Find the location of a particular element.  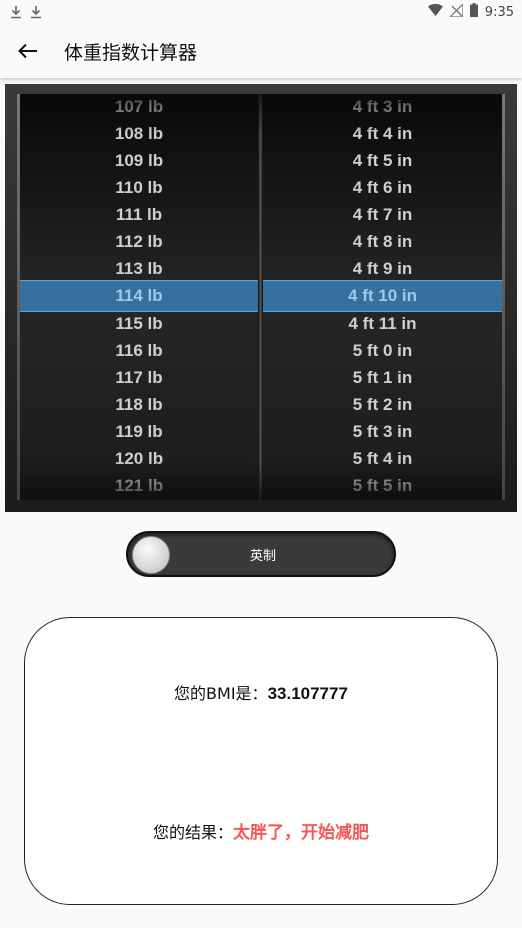

back-button is located at coordinates (28, 51).